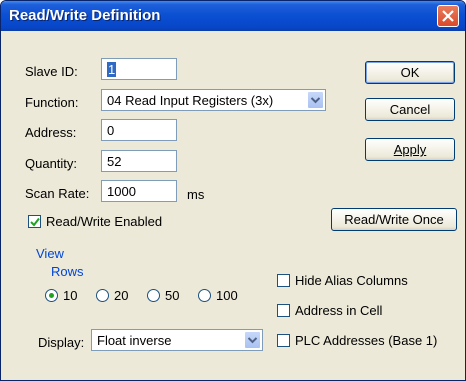  What do you see at coordinates (61, 342) in the screenshot?
I see `display-label: Display:` at bounding box center [61, 342].